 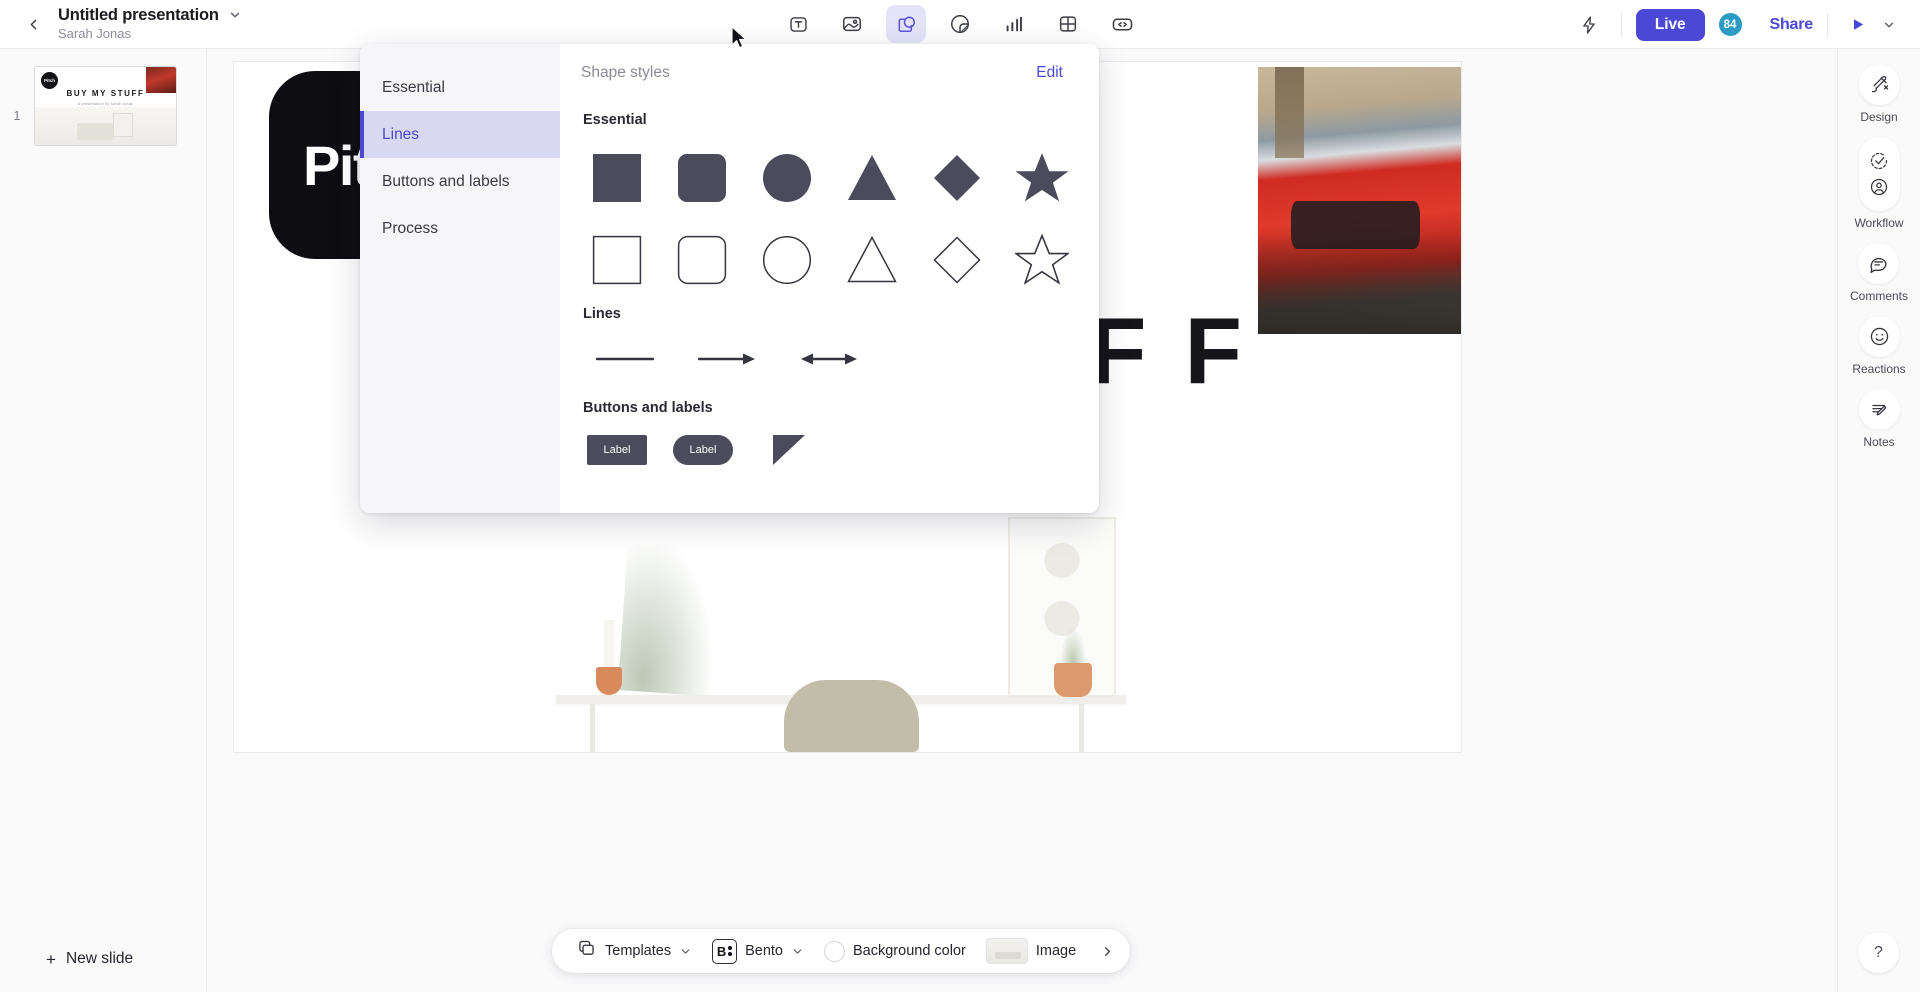 What do you see at coordinates (616, 178) in the screenshot?
I see `shape-square-filled` at bounding box center [616, 178].